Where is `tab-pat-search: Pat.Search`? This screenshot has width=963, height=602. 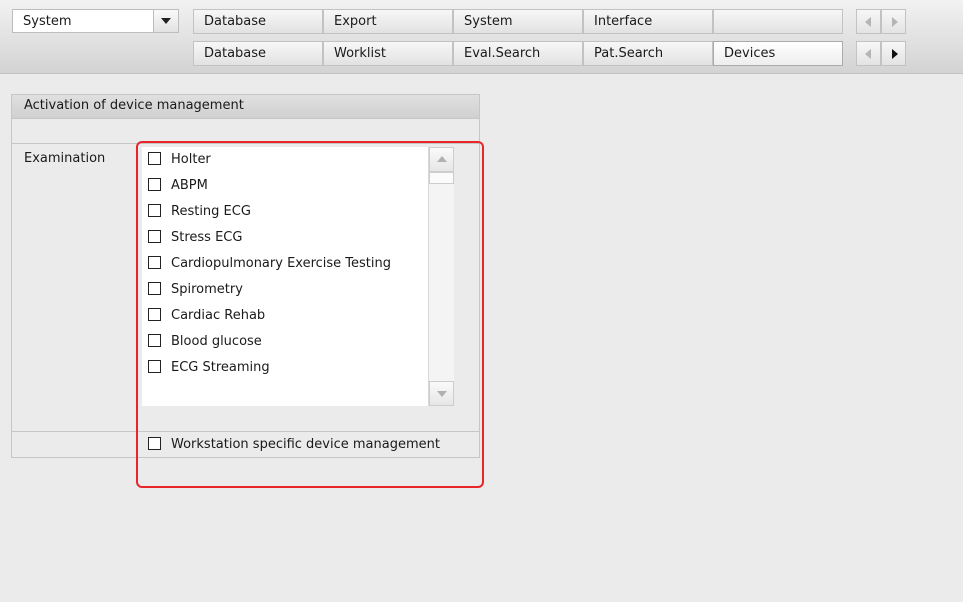
tab-pat-search: Pat.Search is located at coordinates (648, 53).